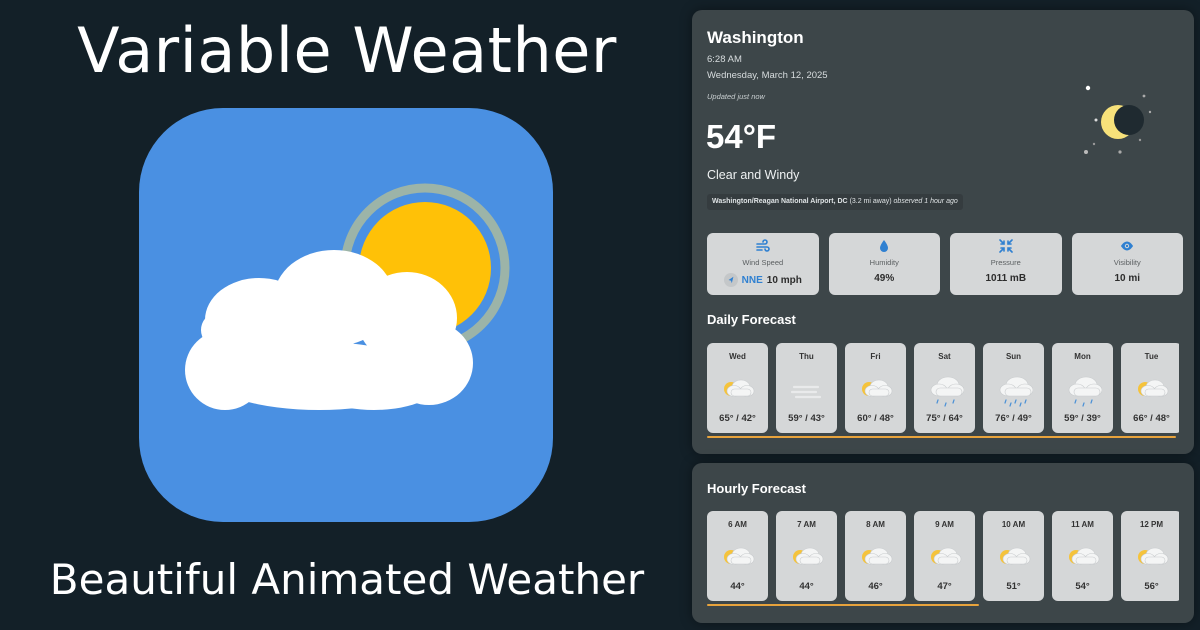 Image resolution: width=1200 pixels, height=630 pixels. What do you see at coordinates (737, 524) in the screenshot?
I see `hourly-forecast-label: 6 AM` at bounding box center [737, 524].